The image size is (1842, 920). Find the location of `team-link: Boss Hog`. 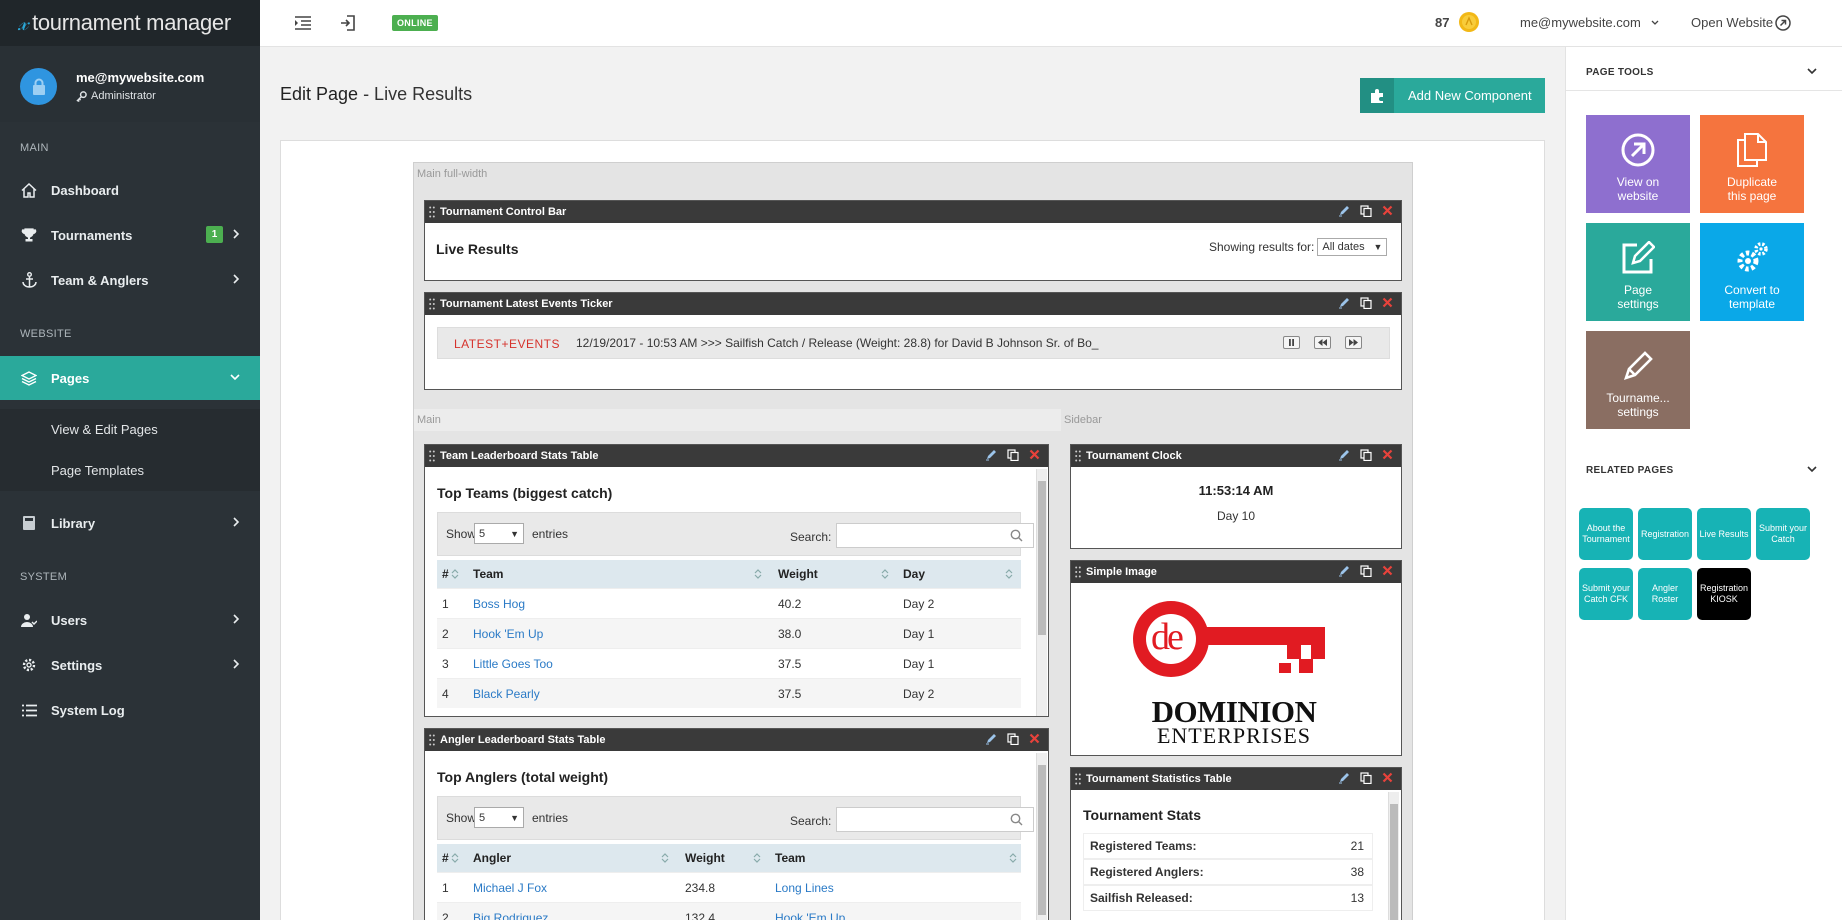

team-link: Boss Hog is located at coordinates (499, 603).